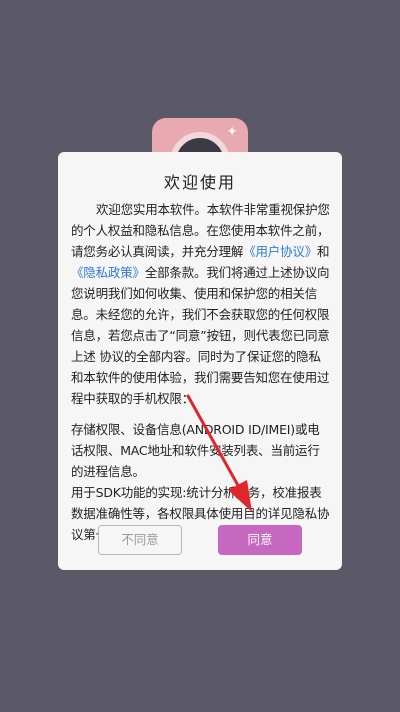 This screenshot has width=400, height=712. I want to click on dialog-title: 欢迎使用, so click(199, 182).